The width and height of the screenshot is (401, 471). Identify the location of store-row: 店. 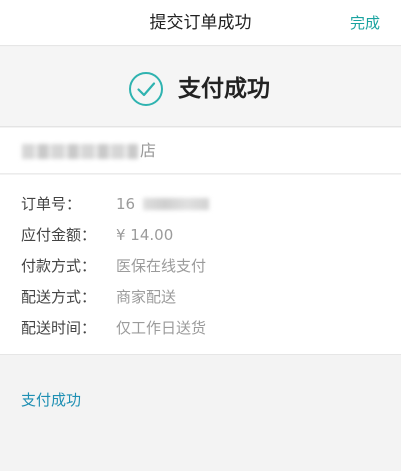
(200, 151).